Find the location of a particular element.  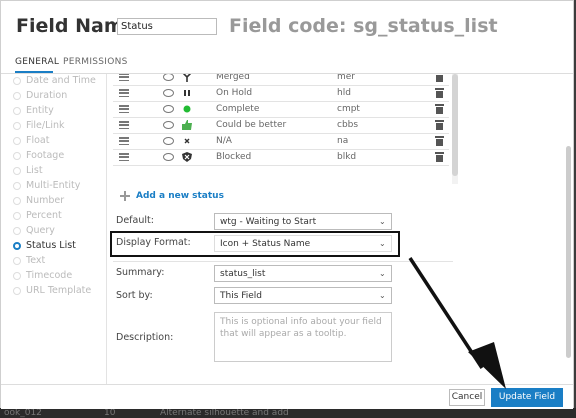

field-type-query: Query is located at coordinates (34, 230).